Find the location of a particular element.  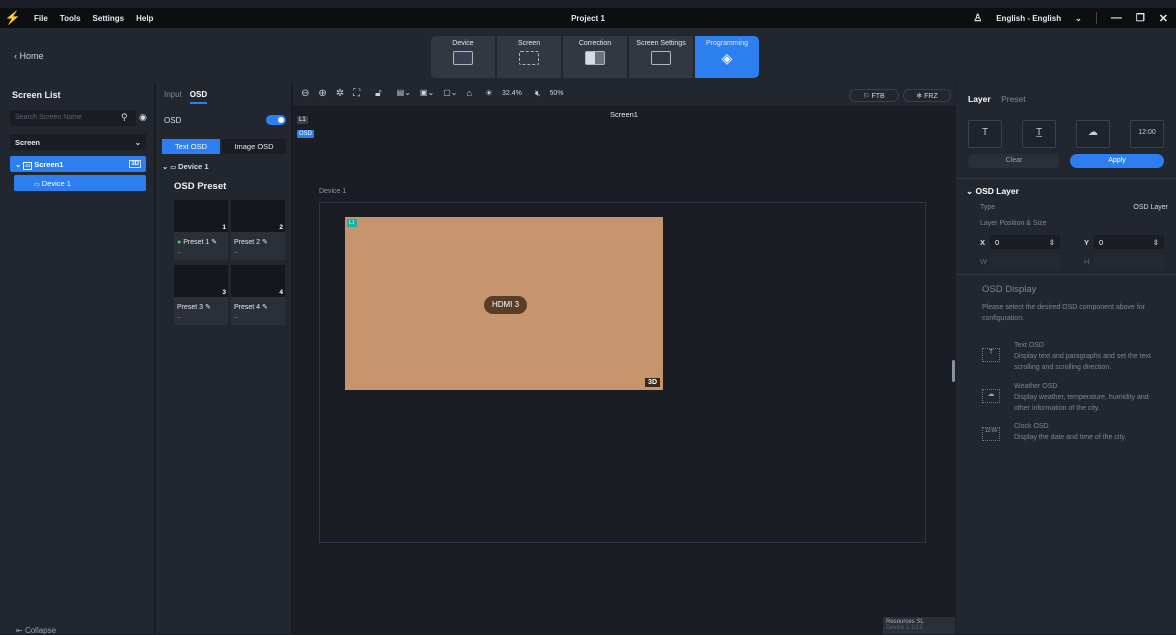

3d-badge: 3D is located at coordinates (135, 164).